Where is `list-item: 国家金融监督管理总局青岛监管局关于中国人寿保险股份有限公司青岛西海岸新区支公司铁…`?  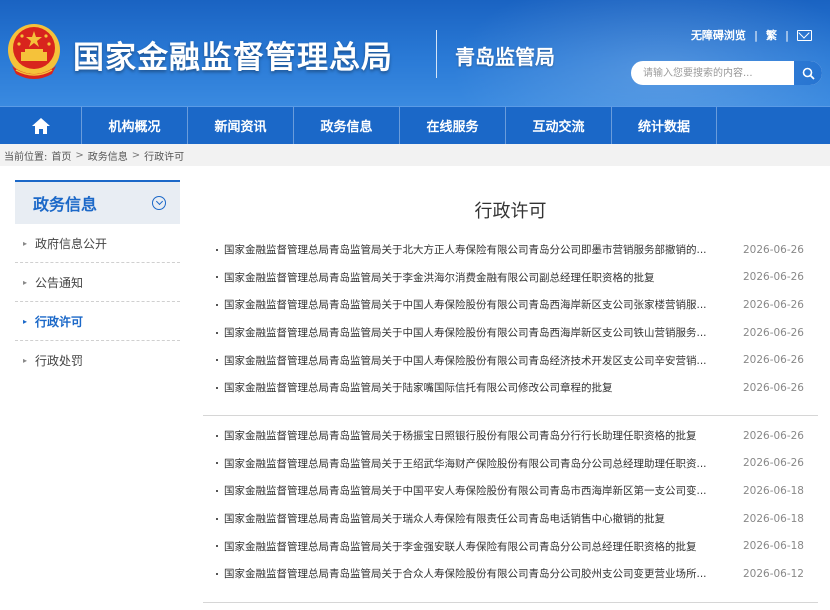 list-item: 国家金融监督管理总局青岛监管局关于中国人寿保险股份有限公司青岛西海岸新区支公司铁… is located at coordinates (510, 333).